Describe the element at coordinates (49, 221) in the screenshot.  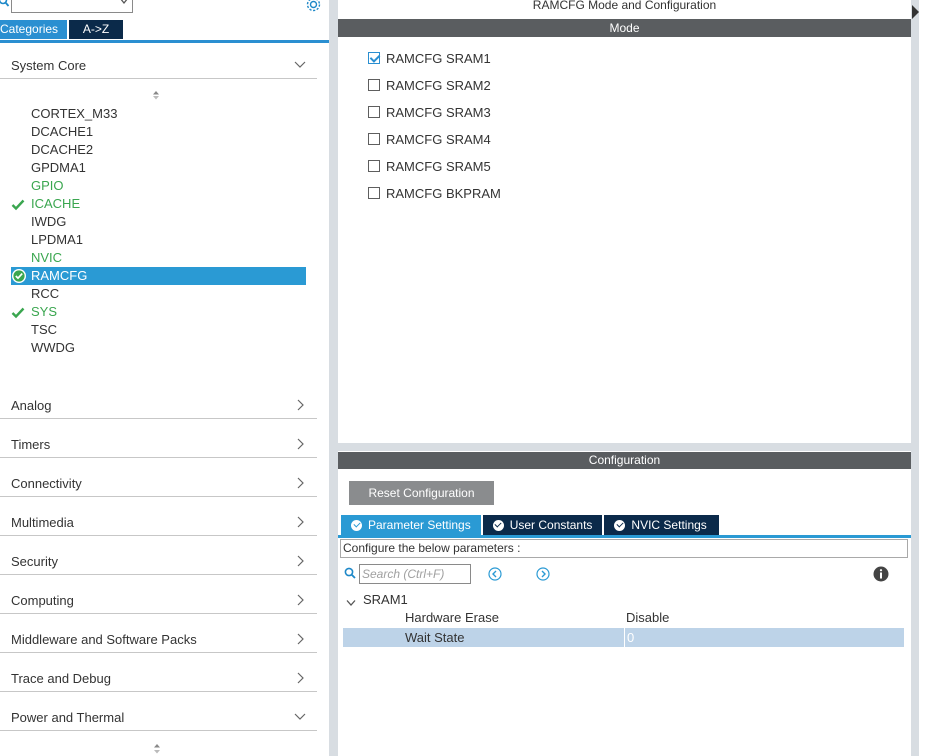
I see `peripheral-label: IWDG` at that location.